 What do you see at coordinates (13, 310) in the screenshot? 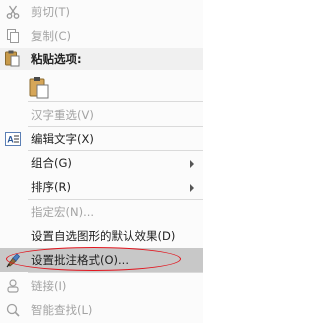
I see `smart-lookup-icon` at bounding box center [13, 310].